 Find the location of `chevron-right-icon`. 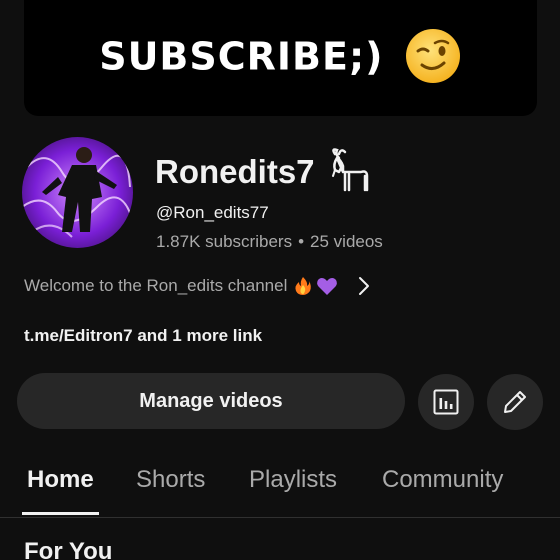

chevron-right-icon is located at coordinates (364, 286).